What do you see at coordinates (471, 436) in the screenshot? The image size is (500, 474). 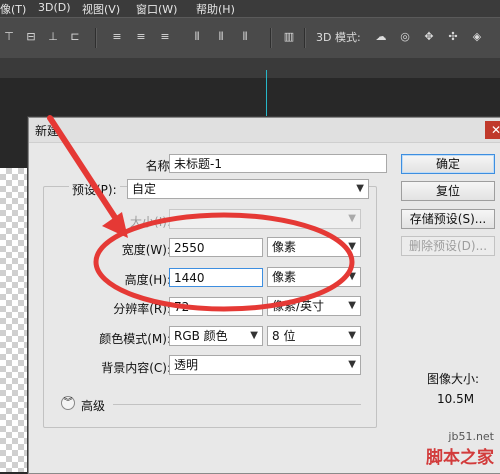 I see `watermark-url: jb51.net` at bounding box center [471, 436].